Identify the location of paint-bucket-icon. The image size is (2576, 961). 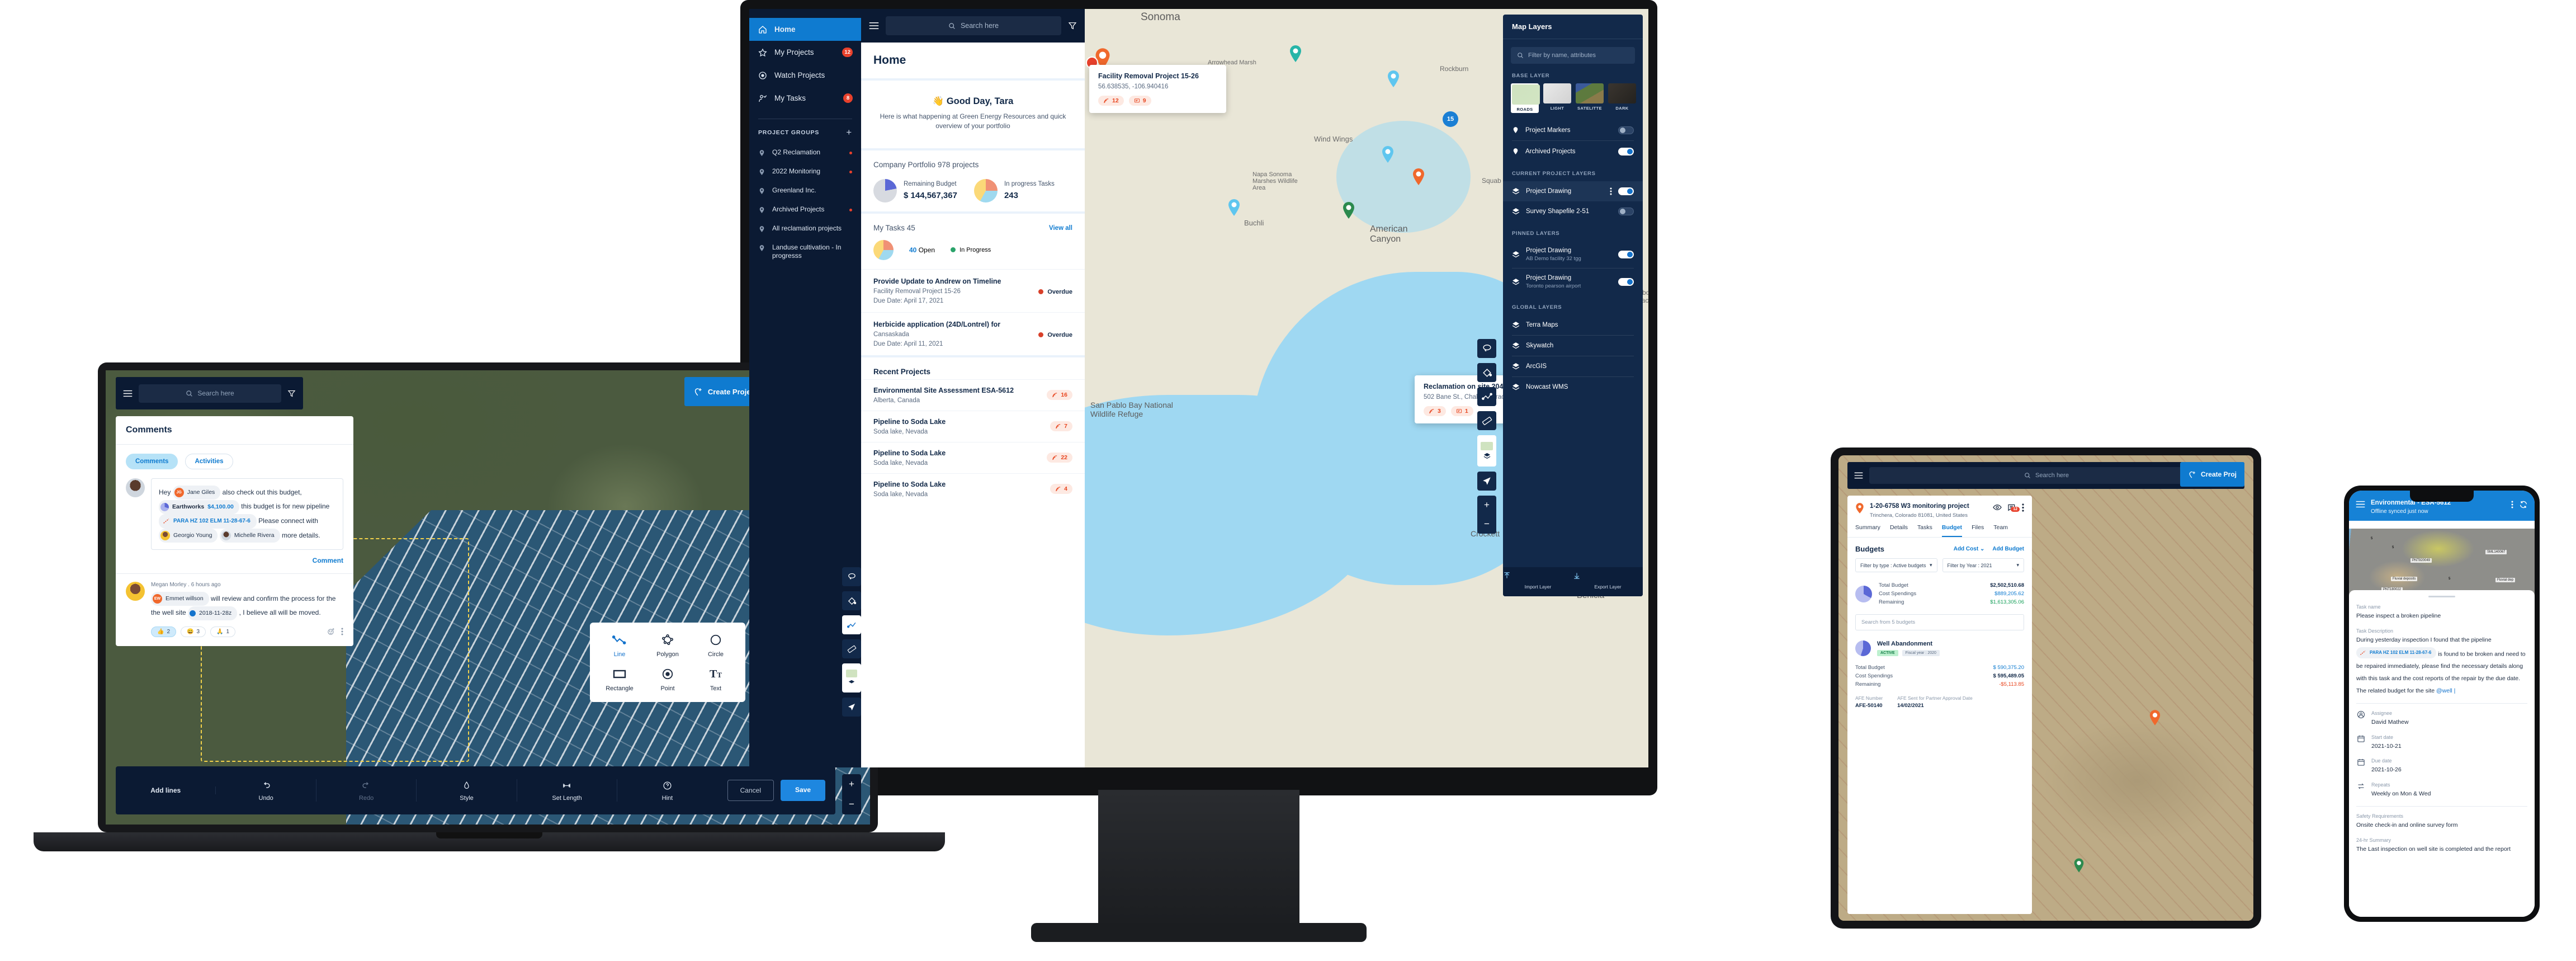
(1486, 372).